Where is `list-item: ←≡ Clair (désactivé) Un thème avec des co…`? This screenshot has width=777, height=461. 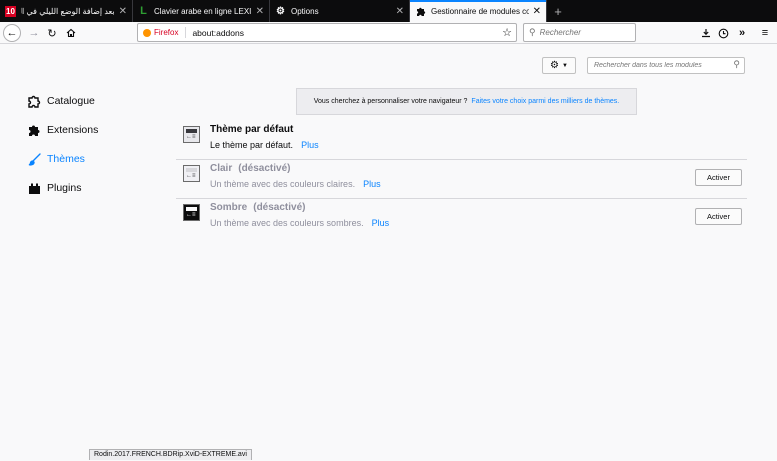 list-item: ←≡ Clair (désactivé) Un thème avec des co… is located at coordinates (461, 179).